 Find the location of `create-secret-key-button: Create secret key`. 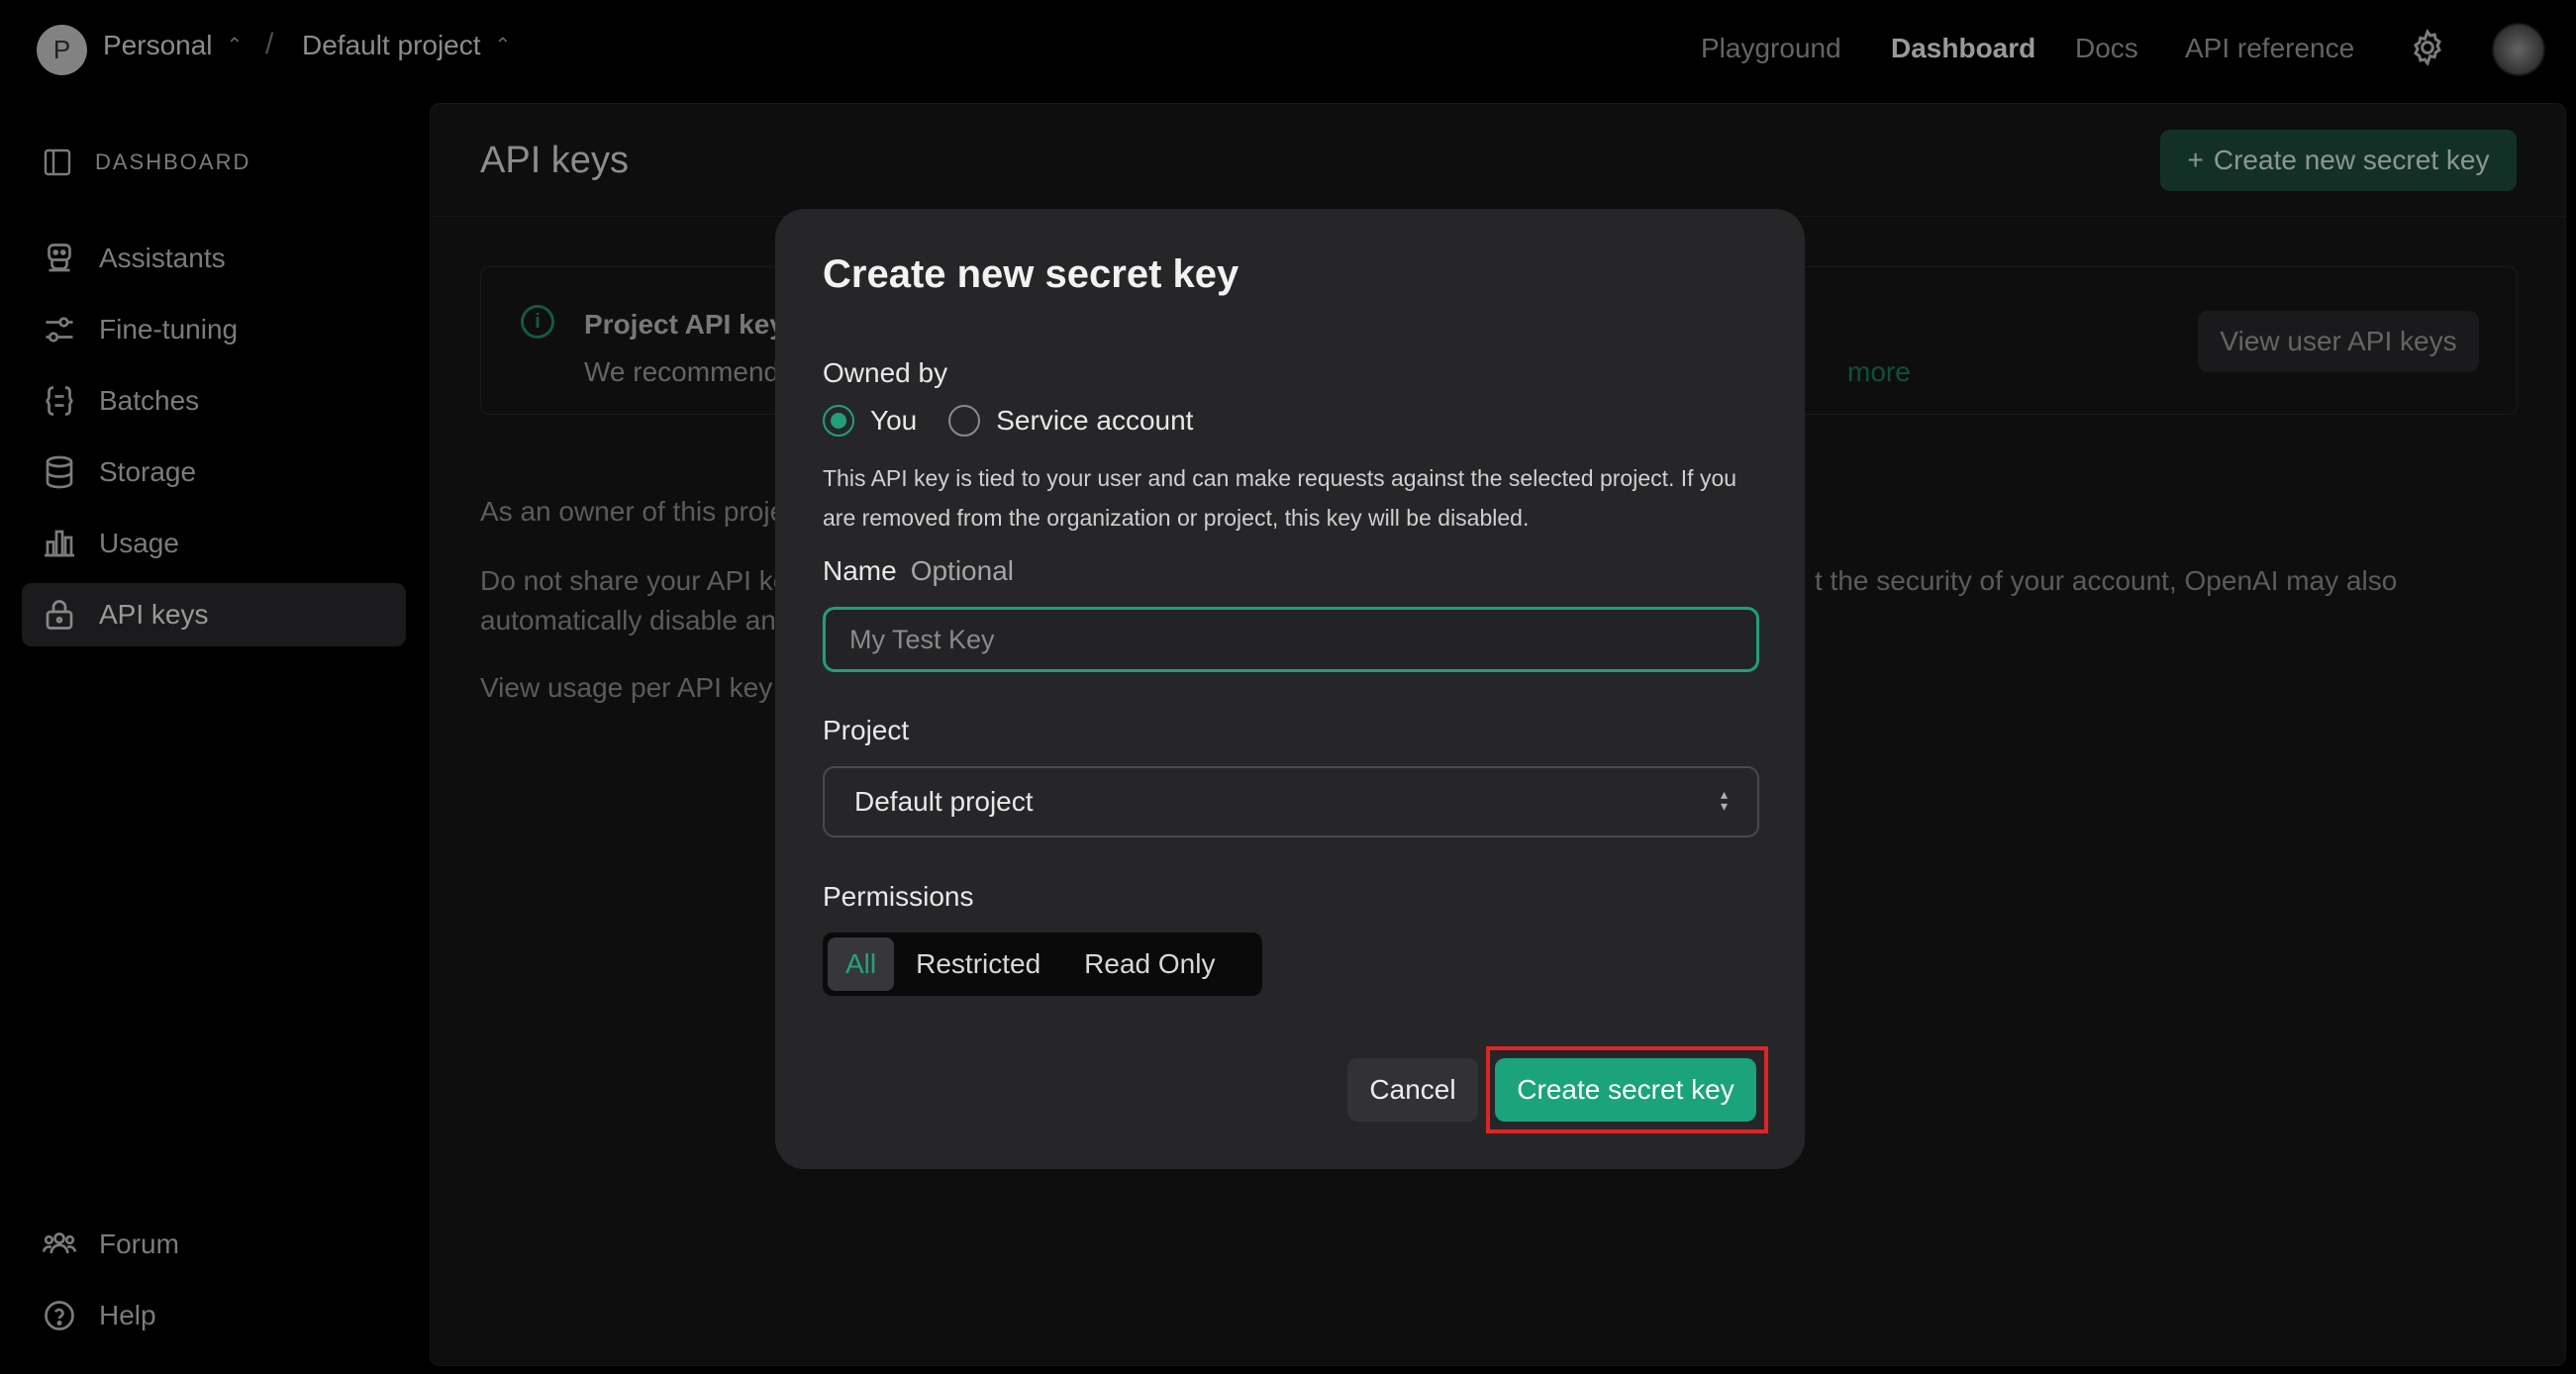

create-secret-key-button: Create secret key is located at coordinates (1626, 1090).